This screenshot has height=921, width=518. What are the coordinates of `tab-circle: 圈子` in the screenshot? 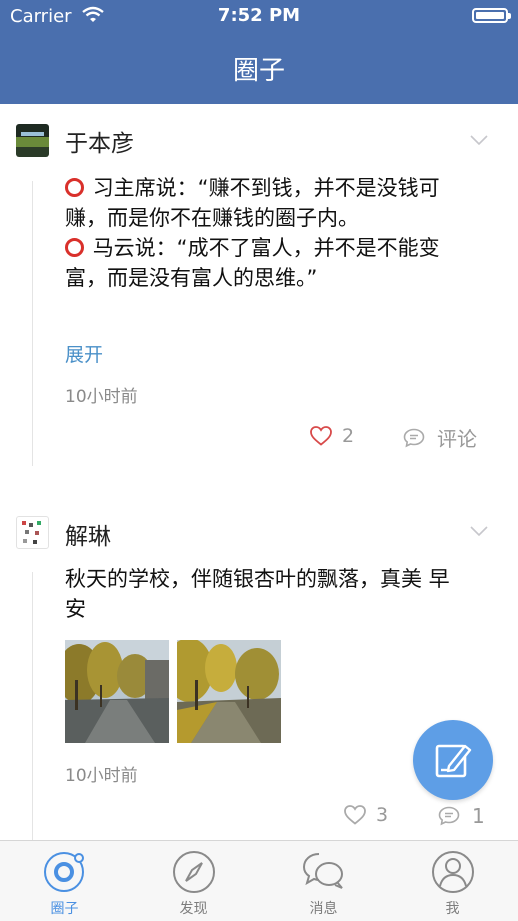 It's located at (64, 881).